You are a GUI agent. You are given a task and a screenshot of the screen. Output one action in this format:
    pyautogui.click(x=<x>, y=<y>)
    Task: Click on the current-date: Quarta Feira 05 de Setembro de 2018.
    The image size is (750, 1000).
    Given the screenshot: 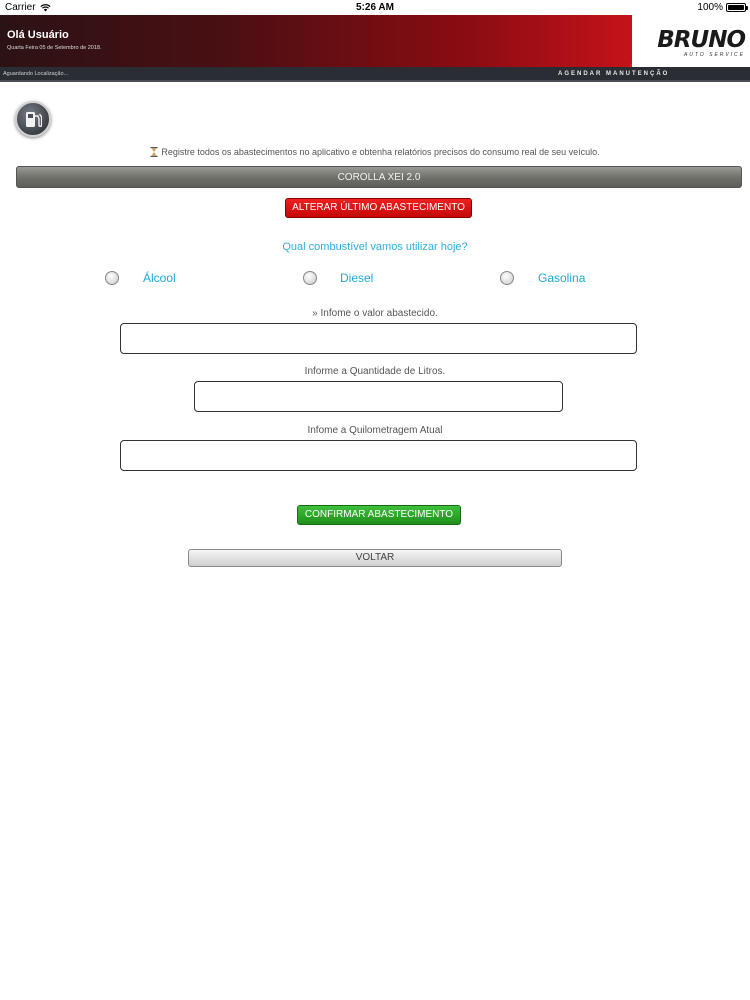 What is the action you would take?
    pyautogui.click(x=54, y=48)
    